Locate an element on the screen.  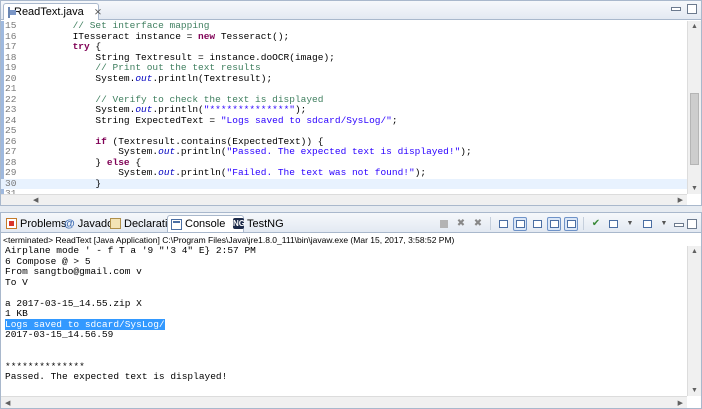
editor-tab-readtext: ReadText.java ⨯ is located at coordinates (52, 11).